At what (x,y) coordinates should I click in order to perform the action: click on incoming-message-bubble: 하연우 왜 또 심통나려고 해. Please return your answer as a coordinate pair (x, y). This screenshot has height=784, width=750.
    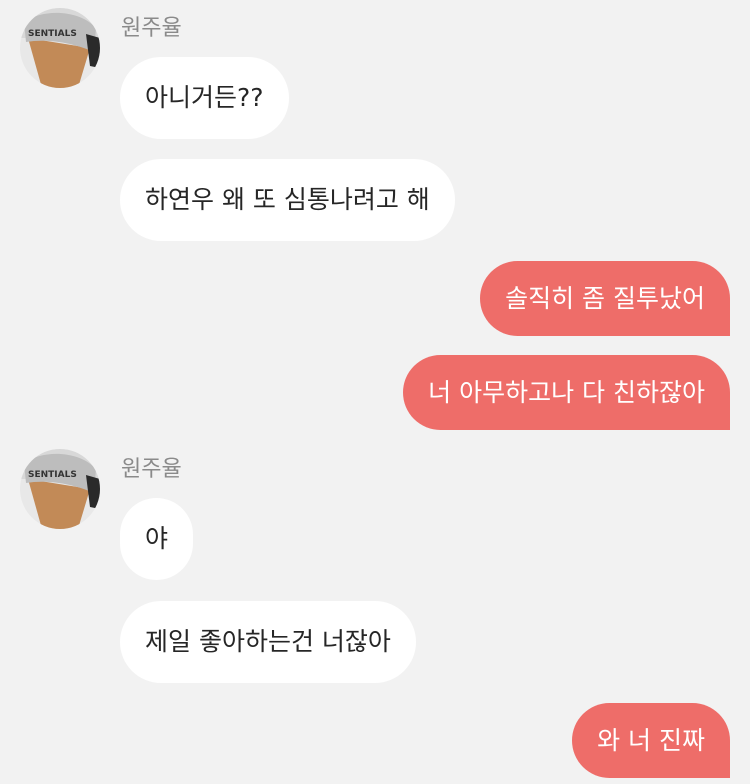
    Looking at the image, I should click on (287, 200).